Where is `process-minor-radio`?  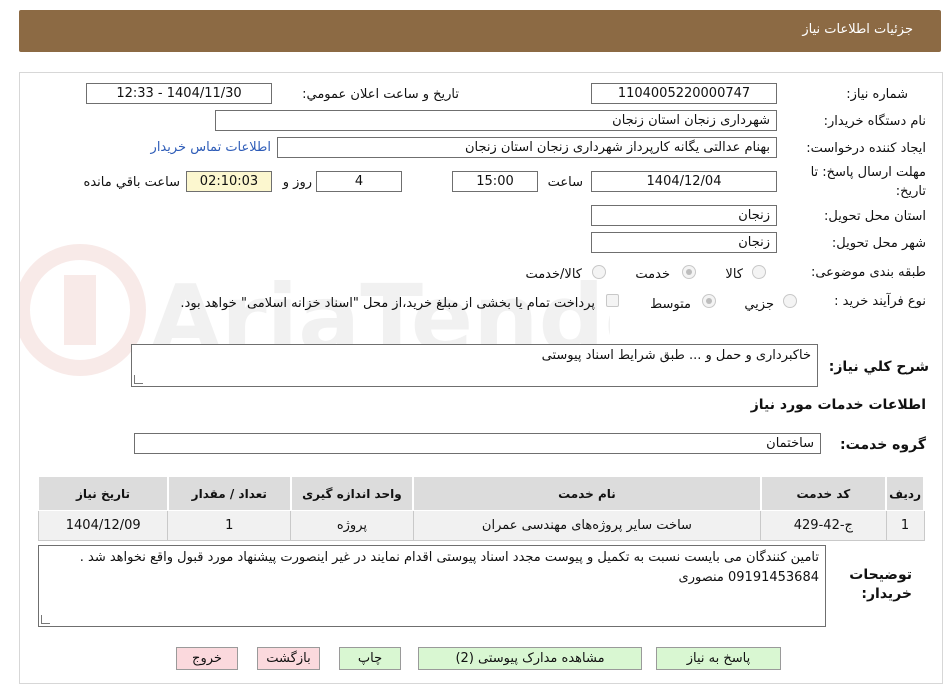 process-minor-radio is located at coordinates (790, 301).